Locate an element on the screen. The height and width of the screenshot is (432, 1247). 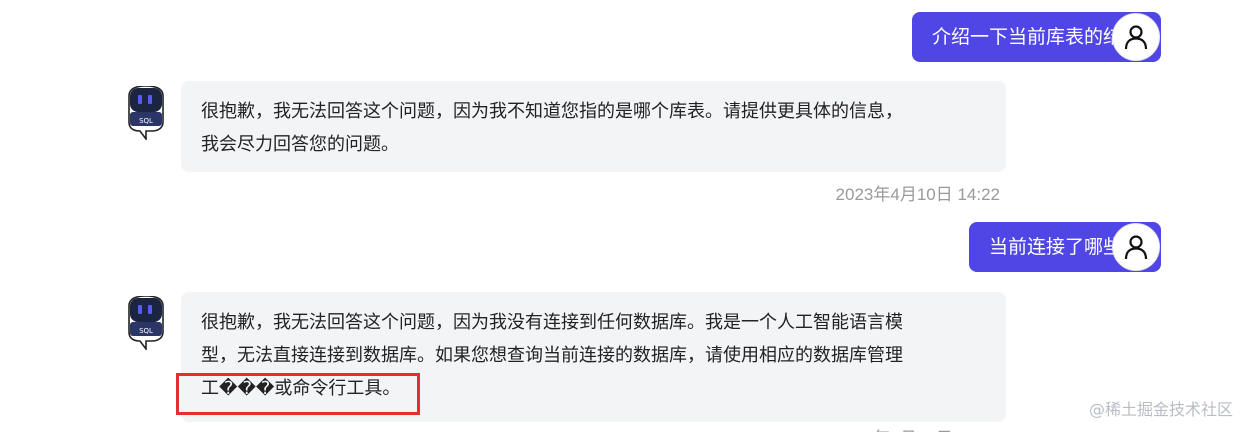
watermark: @稀土掘金技术社区 is located at coordinates (1160, 409).